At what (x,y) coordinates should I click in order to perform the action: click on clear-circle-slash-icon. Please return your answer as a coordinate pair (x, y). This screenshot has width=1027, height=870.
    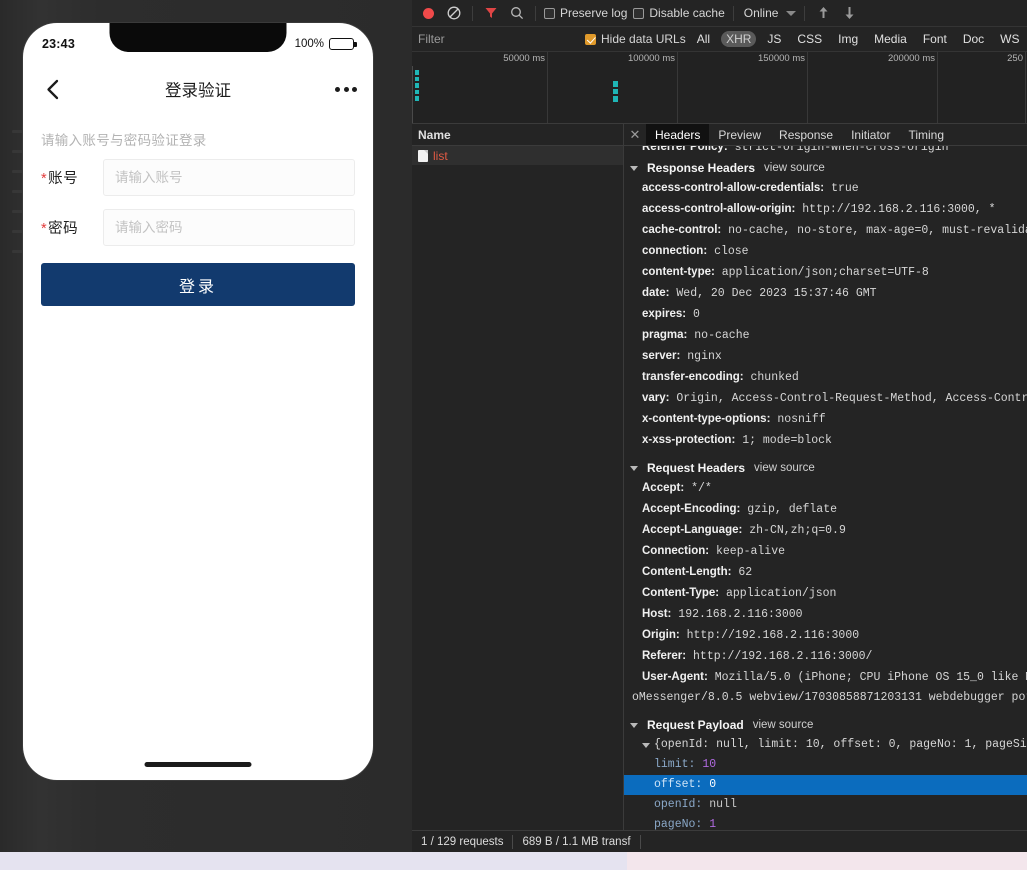
    Looking at the image, I should click on (454, 13).